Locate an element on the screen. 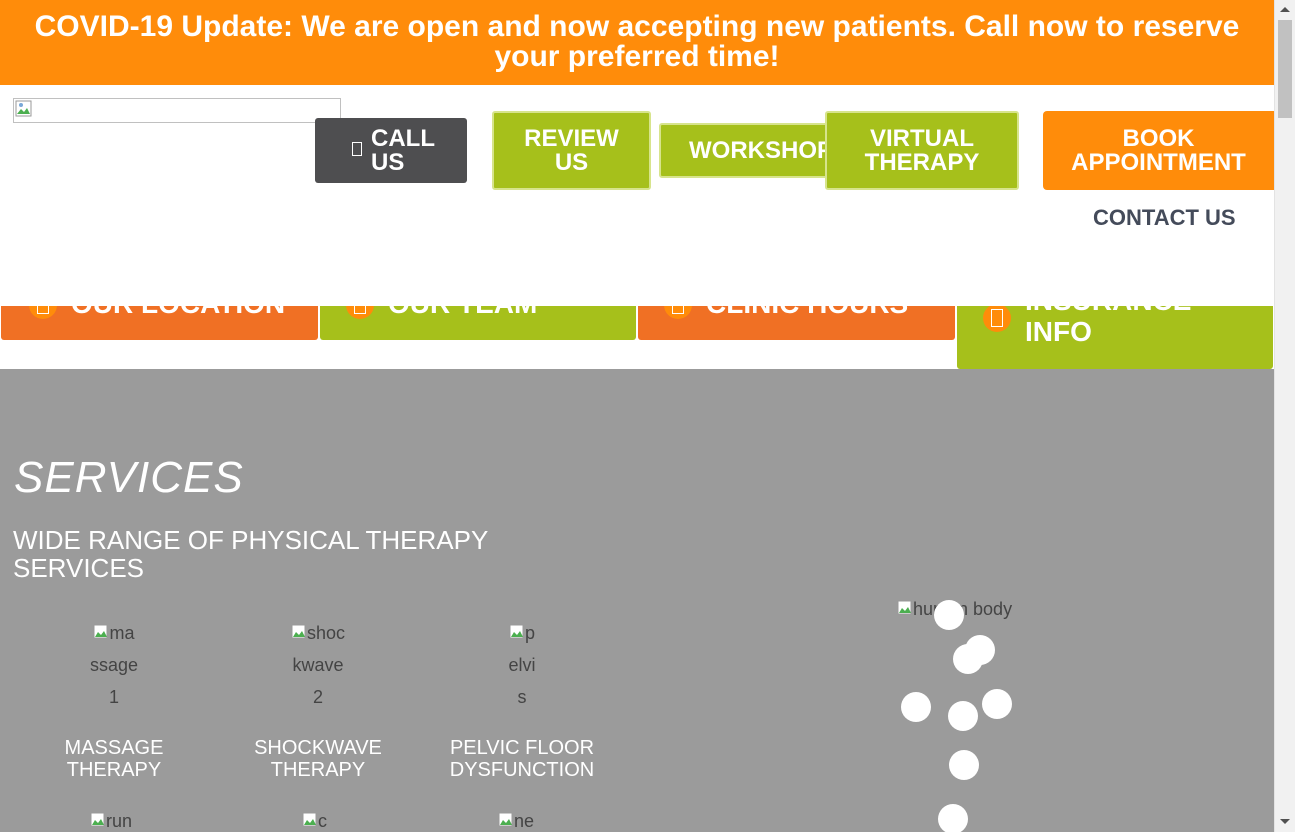  service-shockwave-therapy: SHOCKWAVE THERAPY is located at coordinates (318, 759).